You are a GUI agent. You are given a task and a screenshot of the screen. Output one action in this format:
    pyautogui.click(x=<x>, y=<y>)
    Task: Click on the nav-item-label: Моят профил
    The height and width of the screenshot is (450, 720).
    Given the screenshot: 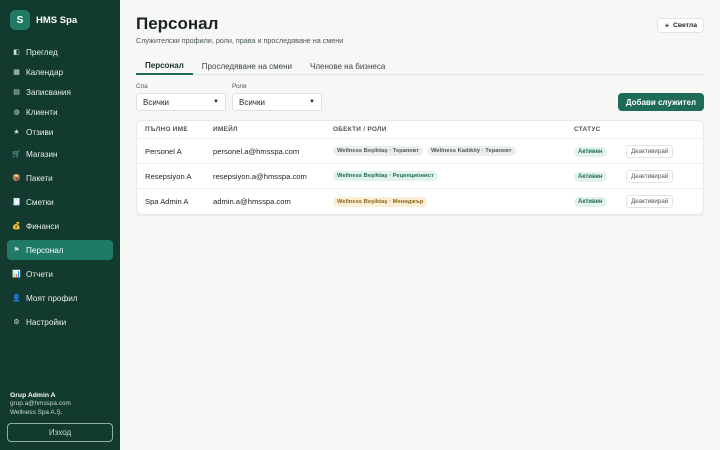 What is the action you would take?
    pyautogui.click(x=52, y=298)
    